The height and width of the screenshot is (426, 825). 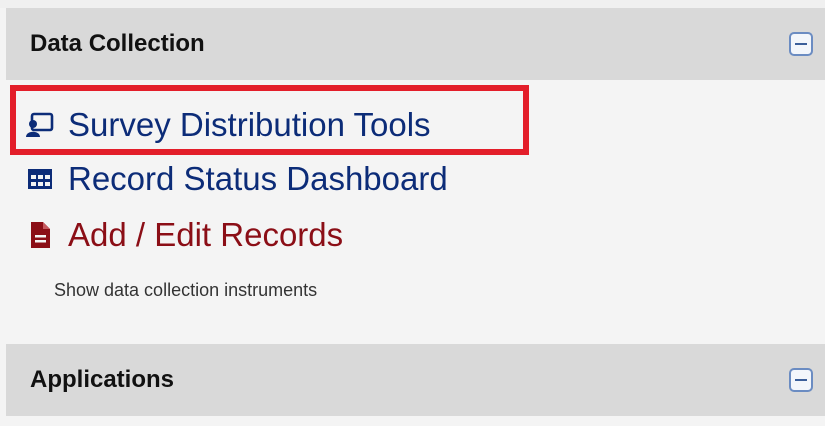 I want to click on show-instruments-link: Show data collection instruments, so click(x=185, y=290).